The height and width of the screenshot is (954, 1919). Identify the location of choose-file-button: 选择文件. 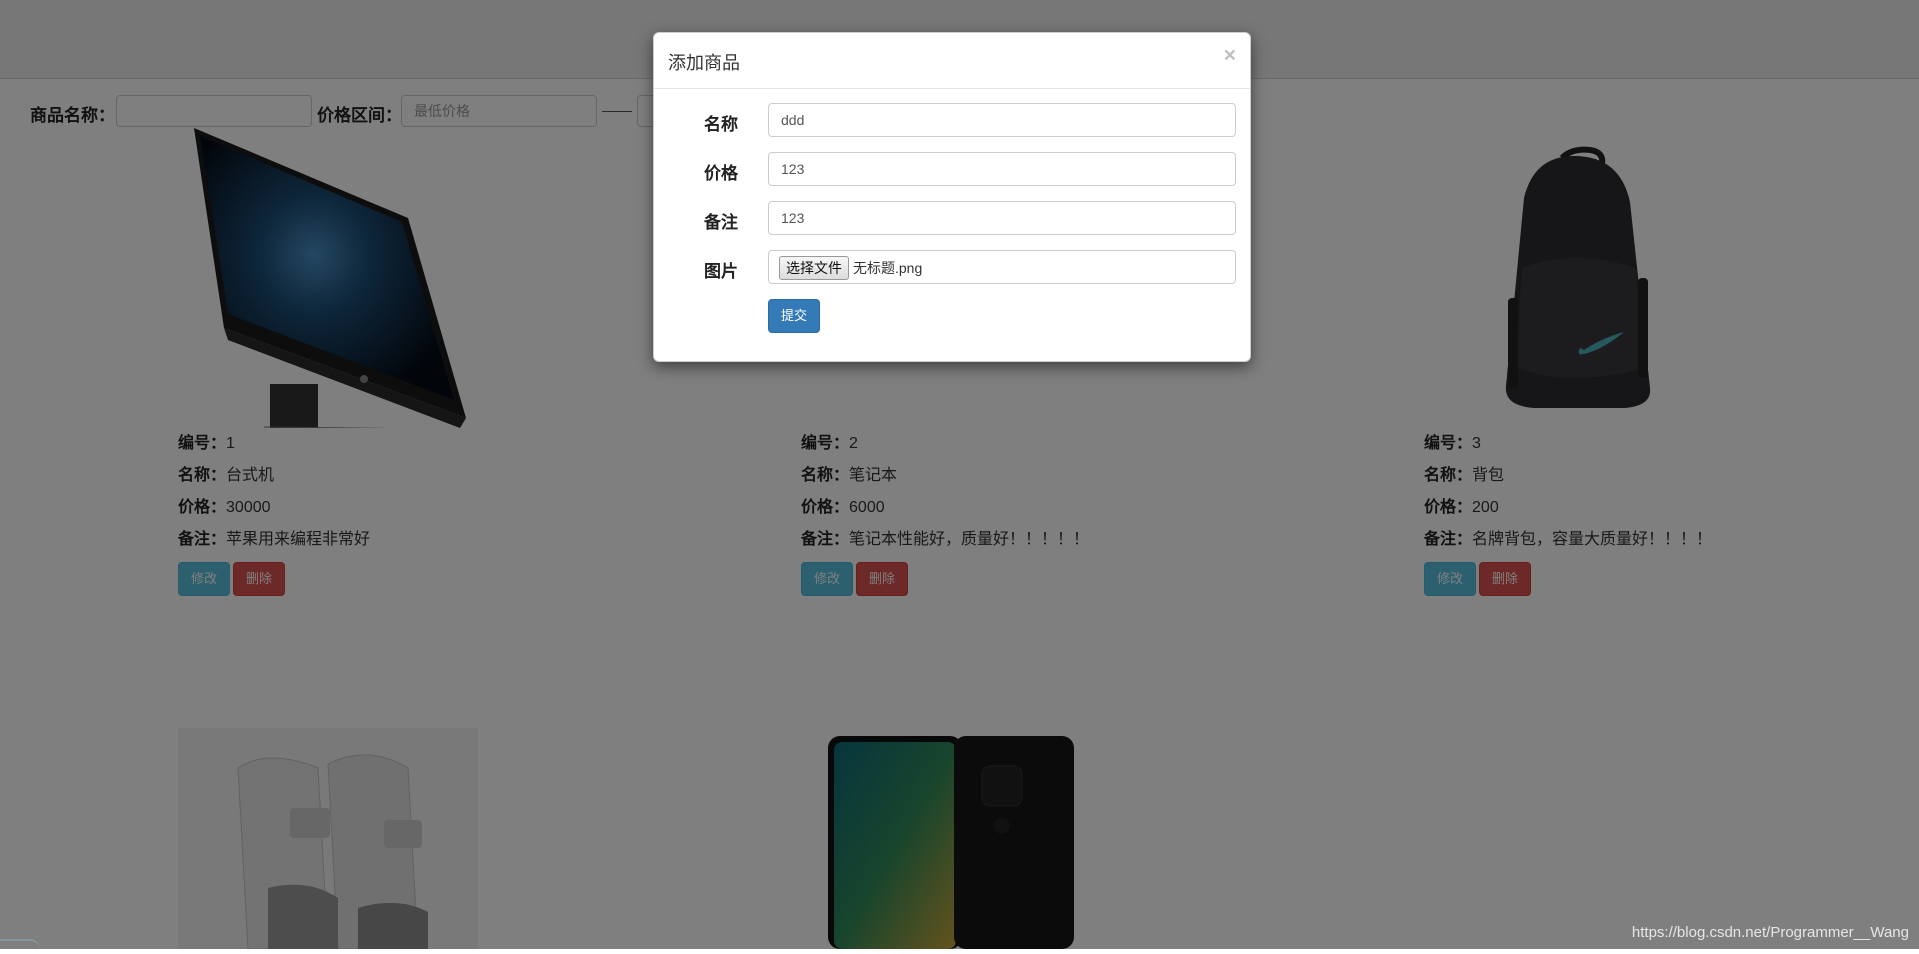
(814, 268).